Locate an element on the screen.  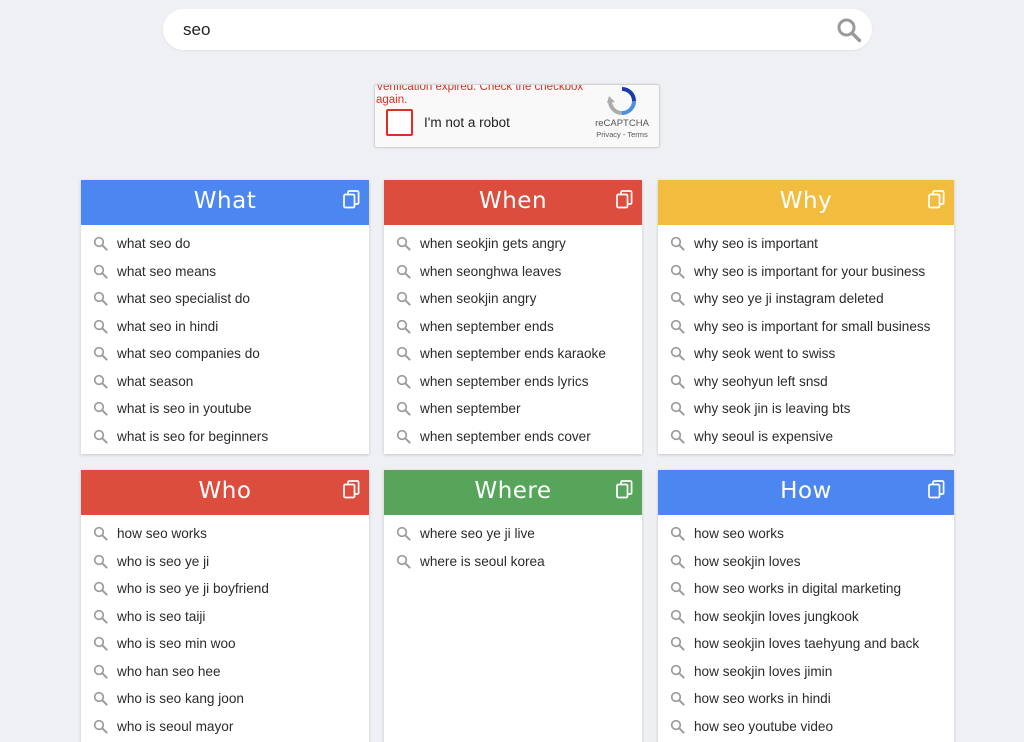
list-item: how seo youtube video is located at coordinates (806, 727).